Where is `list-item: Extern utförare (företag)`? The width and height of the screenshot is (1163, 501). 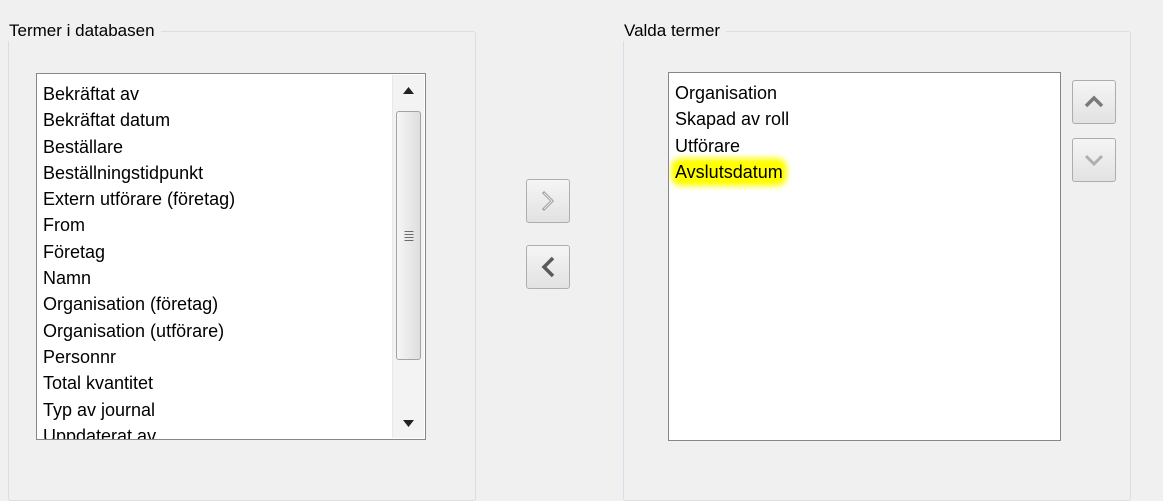
list-item: Extern utförare (företag) is located at coordinates (233, 199).